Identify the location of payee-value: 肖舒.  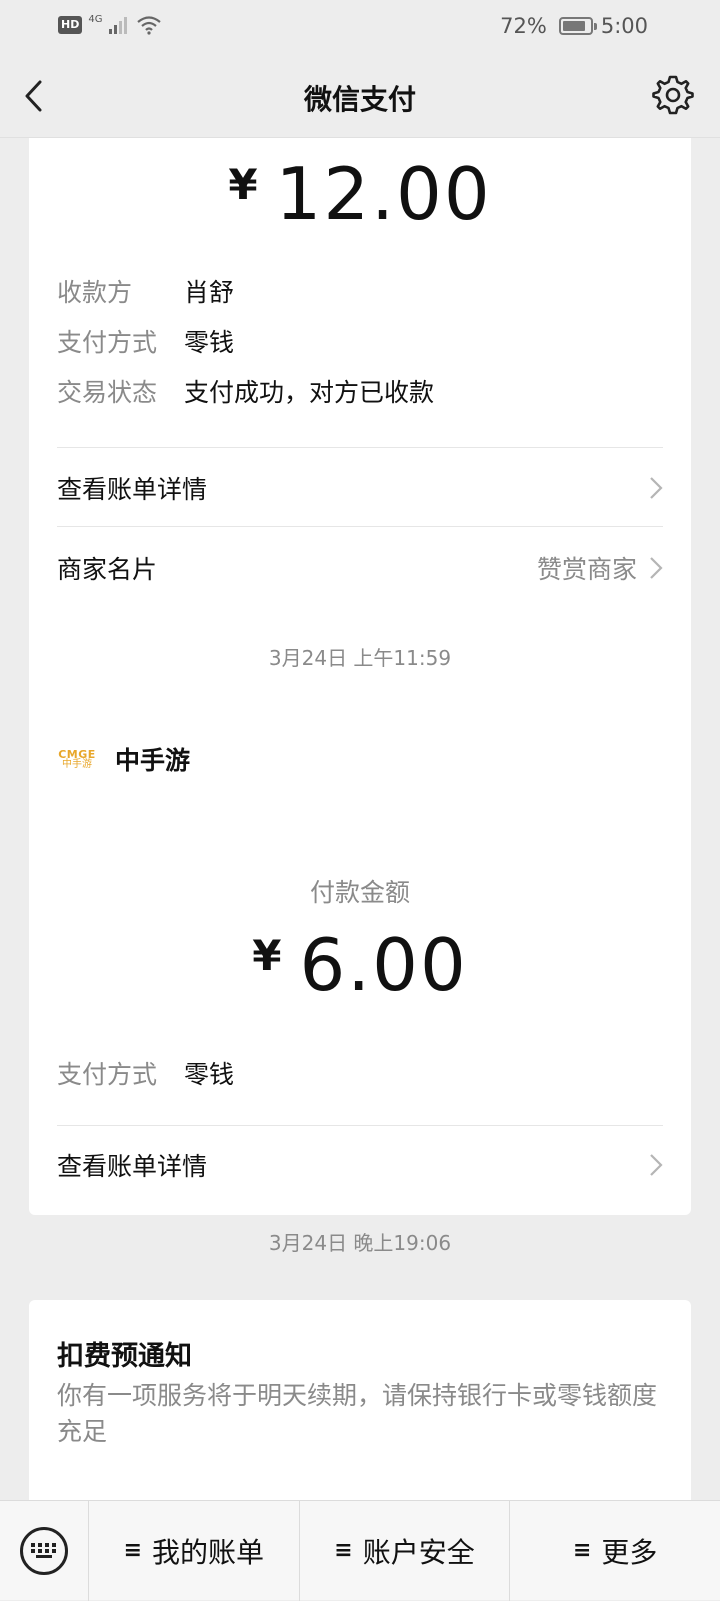
(209, 292).